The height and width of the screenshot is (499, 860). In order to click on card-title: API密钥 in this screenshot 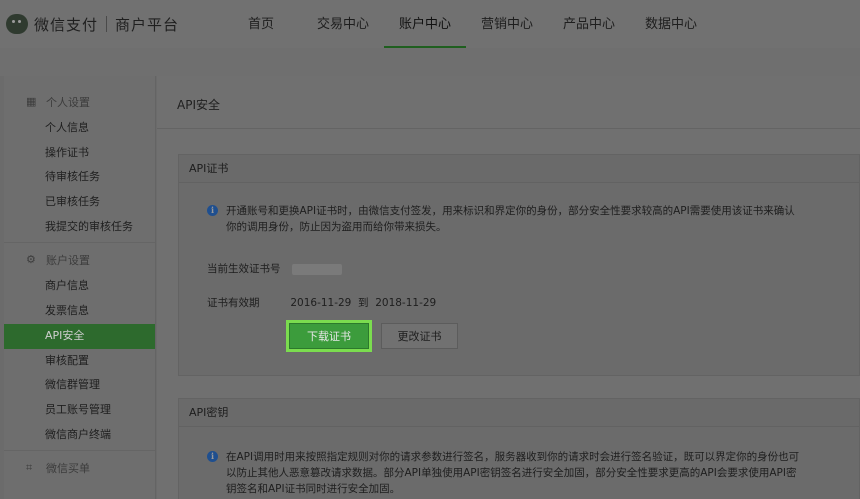, I will do `click(519, 413)`.